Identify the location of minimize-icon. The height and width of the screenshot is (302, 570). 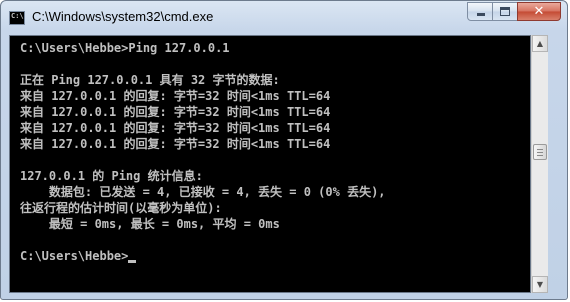
(481, 14).